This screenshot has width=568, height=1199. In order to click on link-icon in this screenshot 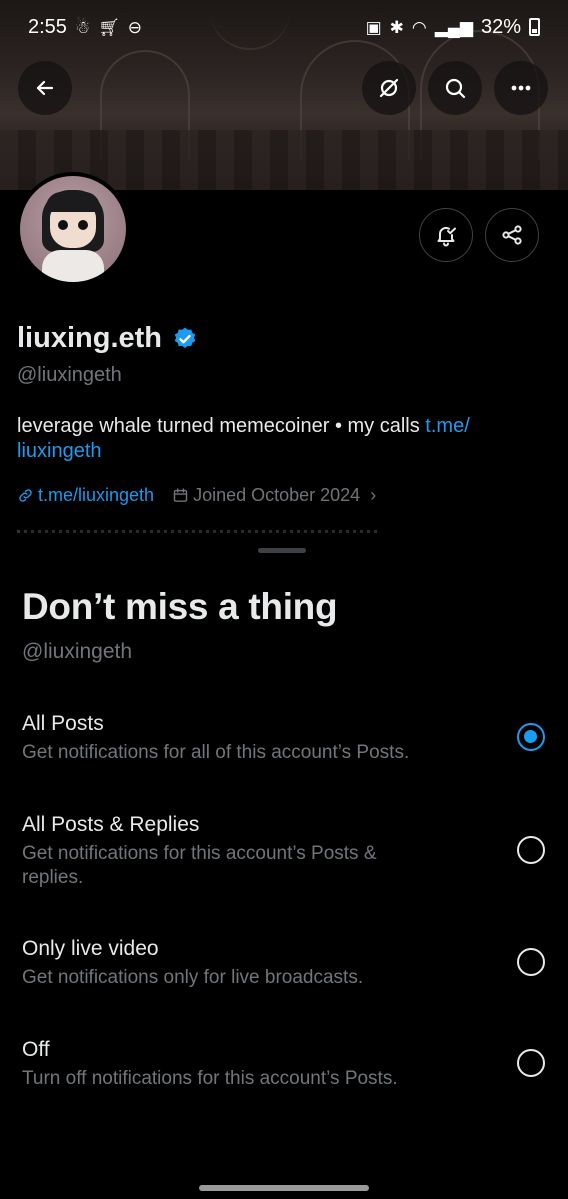, I will do `click(25, 495)`.